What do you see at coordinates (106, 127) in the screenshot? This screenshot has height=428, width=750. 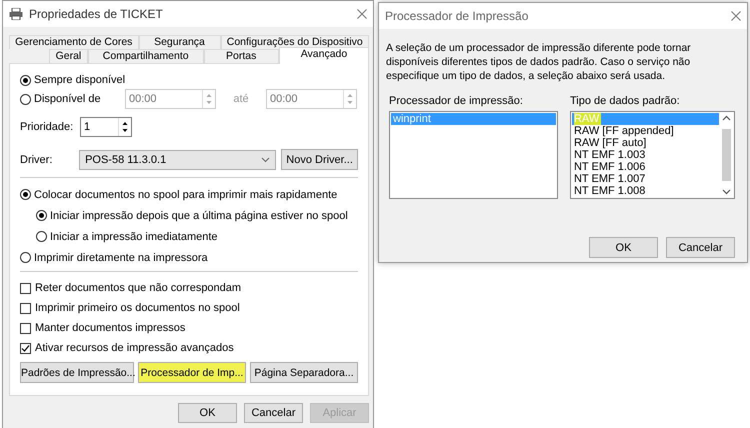 I see `priority-field: 1` at bounding box center [106, 127].